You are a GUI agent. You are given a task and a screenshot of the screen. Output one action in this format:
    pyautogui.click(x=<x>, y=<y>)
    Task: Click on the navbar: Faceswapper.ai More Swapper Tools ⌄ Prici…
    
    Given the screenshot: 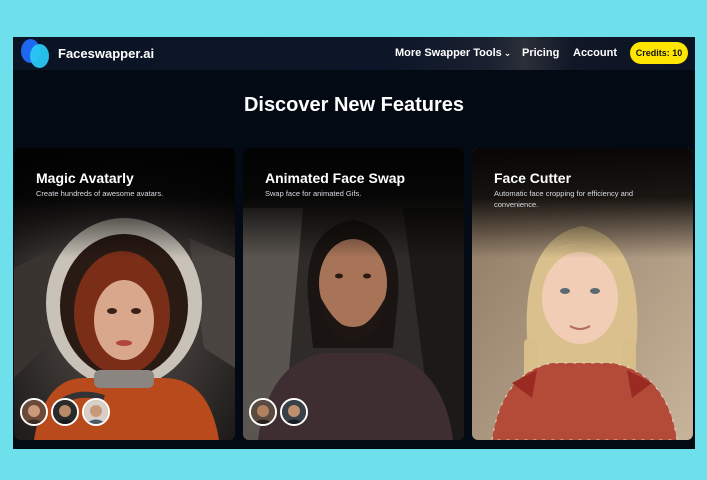 What is the action you would take?
    pyautogui.click(x=354, y=53)
    